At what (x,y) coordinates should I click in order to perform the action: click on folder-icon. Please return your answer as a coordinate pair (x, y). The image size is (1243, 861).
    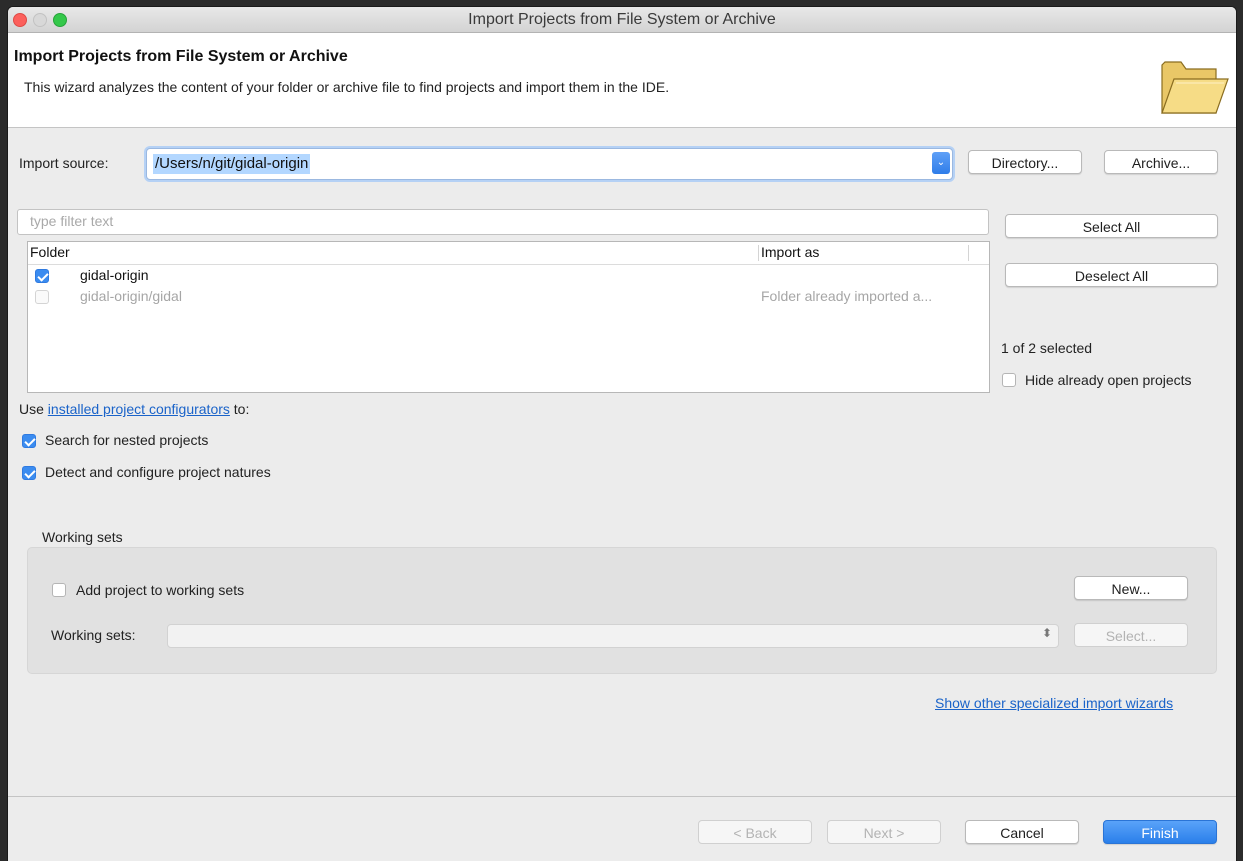
    Looking at the image, I should click on (1195, 87).